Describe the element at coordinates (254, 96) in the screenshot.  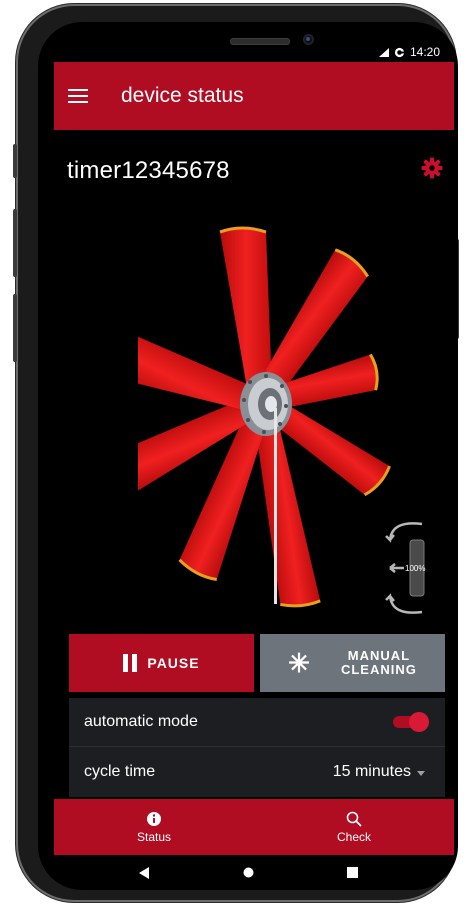
I see `app-bar: device status` at that location.